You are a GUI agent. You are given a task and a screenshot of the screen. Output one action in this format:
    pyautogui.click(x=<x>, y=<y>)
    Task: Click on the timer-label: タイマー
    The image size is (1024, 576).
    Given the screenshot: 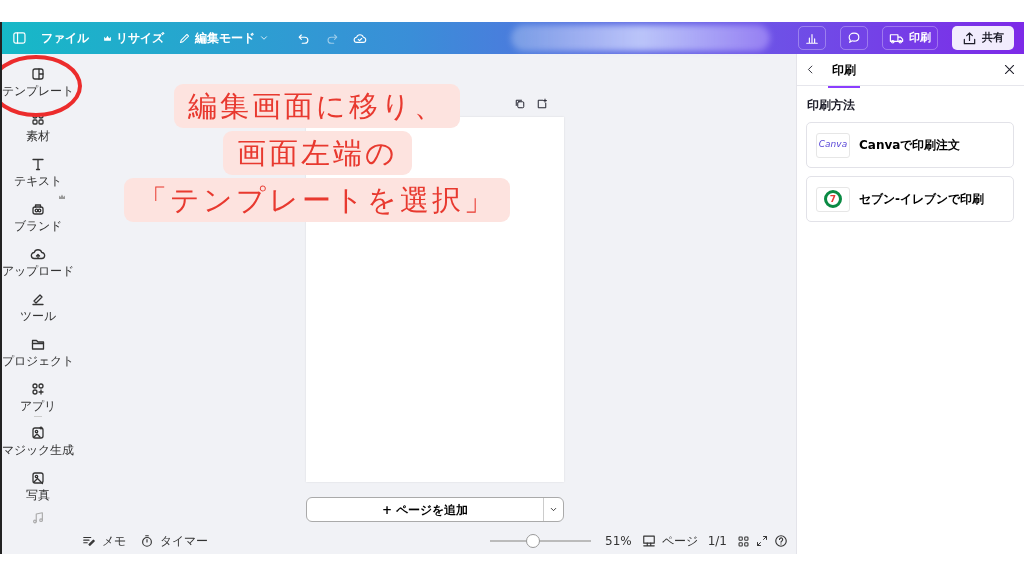 What is the action you would take?
    pyautogui.click(x=184, y=541)
    